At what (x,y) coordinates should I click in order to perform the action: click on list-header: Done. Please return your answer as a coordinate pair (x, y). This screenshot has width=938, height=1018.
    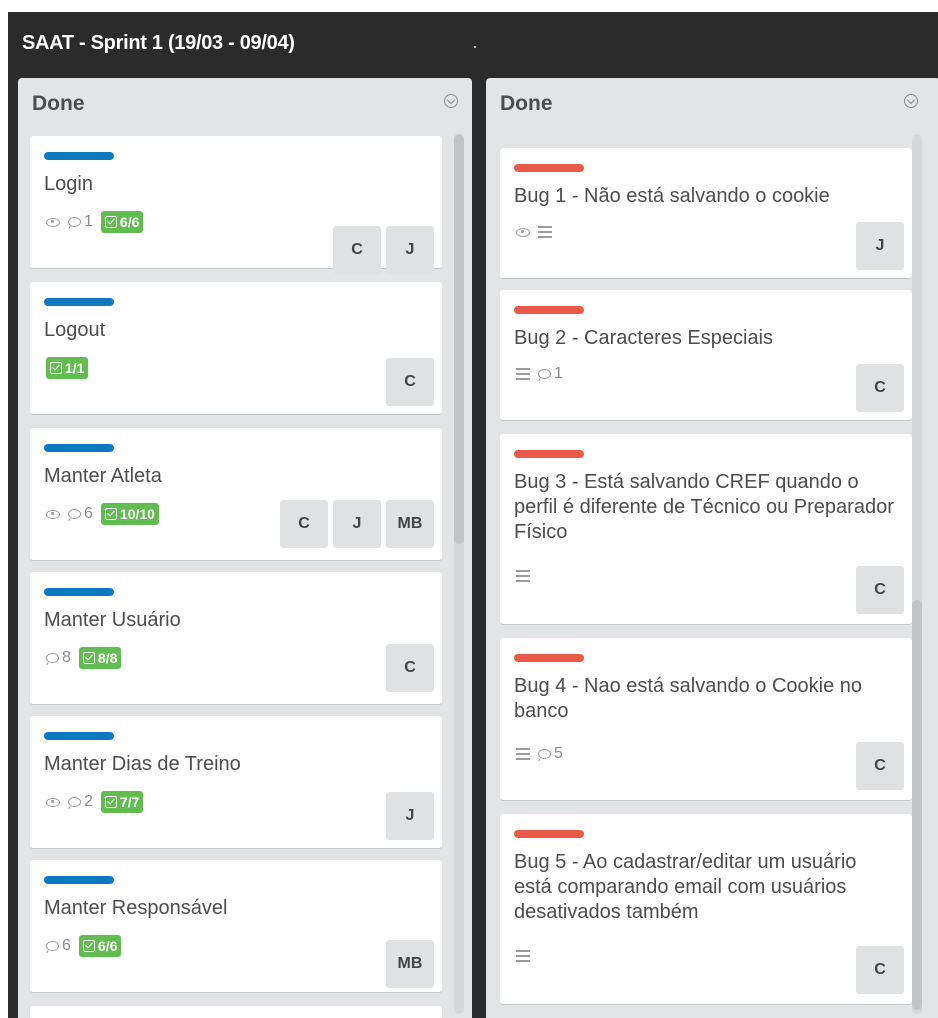
    Looking at the image, I should click on (245, 101).